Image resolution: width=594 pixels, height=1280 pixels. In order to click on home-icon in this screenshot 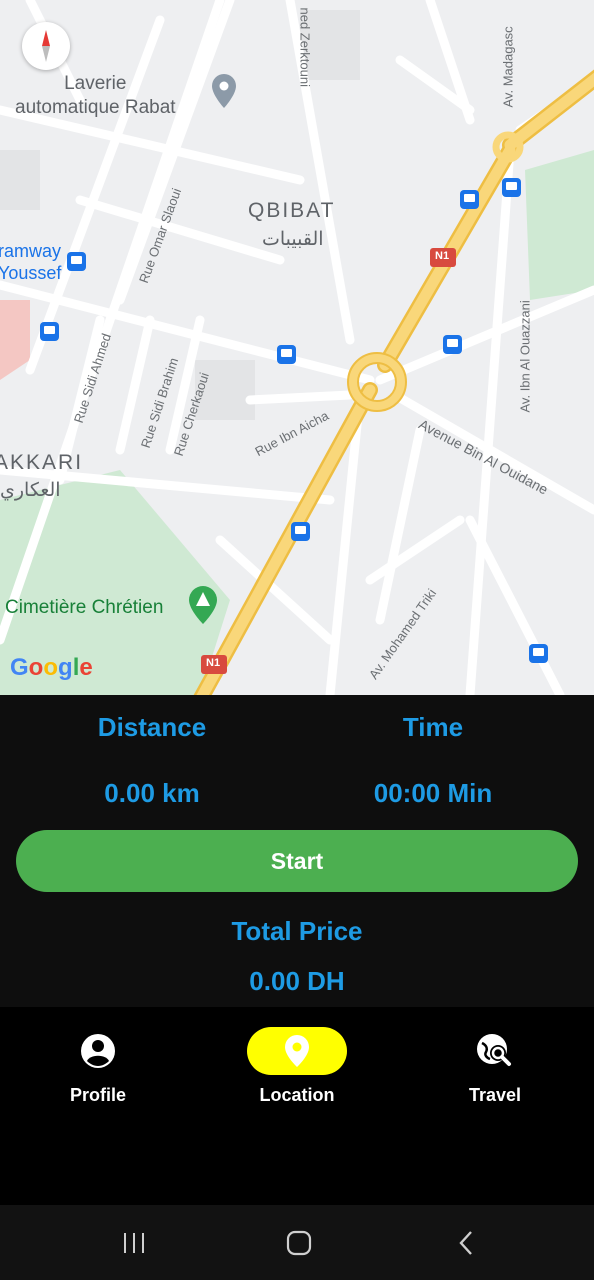, I will do `click(299, 1243)`.